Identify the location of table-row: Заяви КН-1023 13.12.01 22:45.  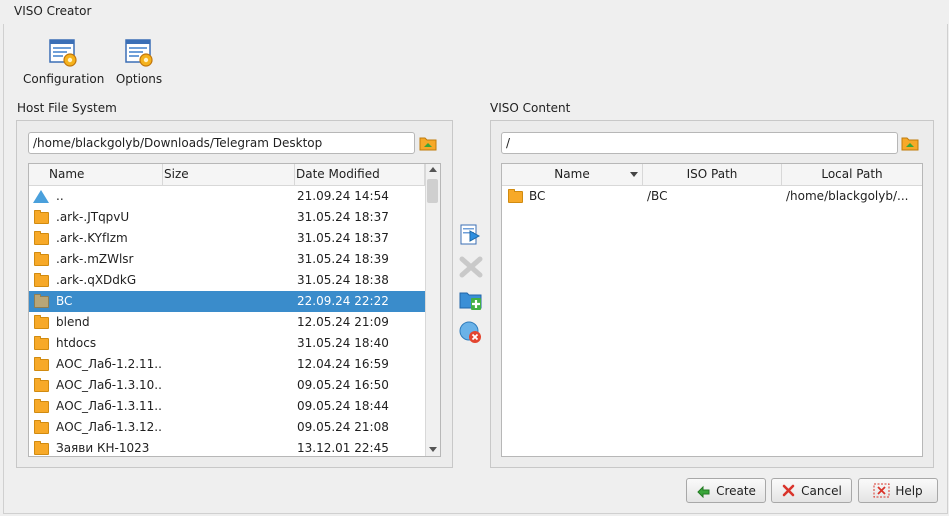
(227, 447).